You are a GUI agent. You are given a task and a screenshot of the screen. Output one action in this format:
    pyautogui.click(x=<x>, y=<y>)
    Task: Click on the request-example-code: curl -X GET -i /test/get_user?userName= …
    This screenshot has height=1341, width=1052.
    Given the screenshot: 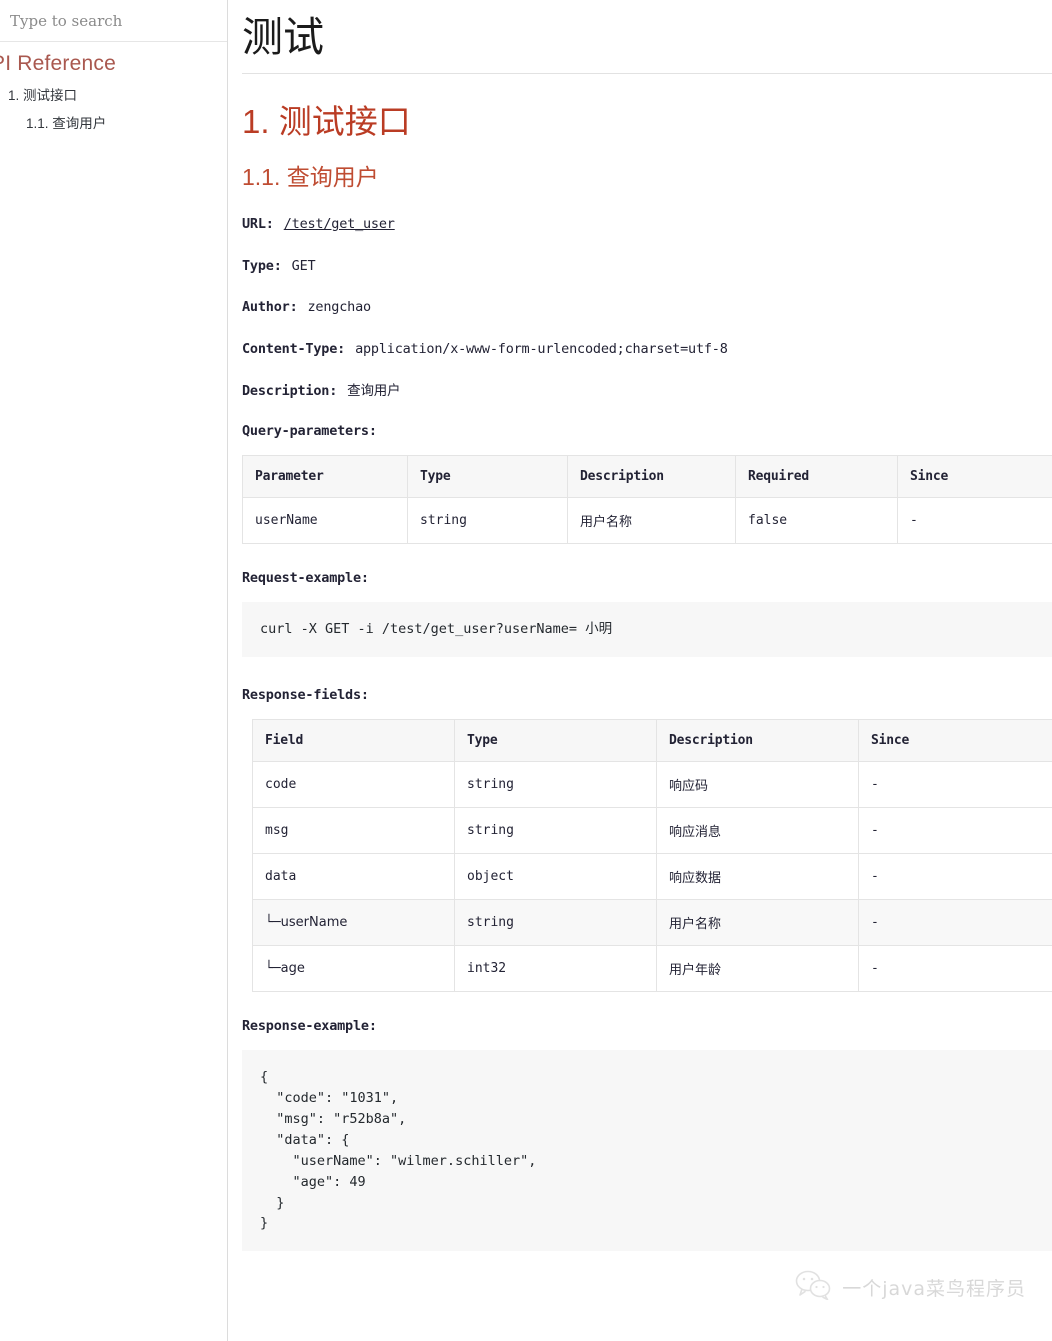 What is the action you would take?
    pyautogui.click(x=647, y=629)
    